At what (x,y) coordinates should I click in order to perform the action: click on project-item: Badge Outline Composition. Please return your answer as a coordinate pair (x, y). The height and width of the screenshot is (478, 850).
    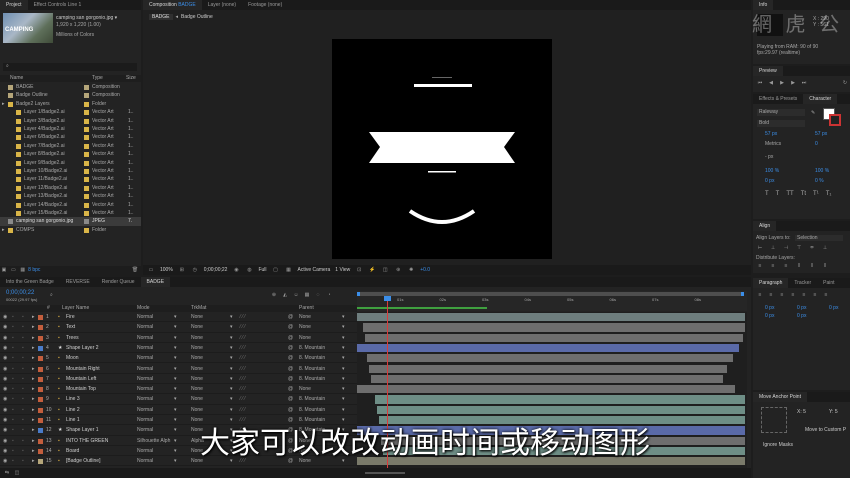
    Looking at the image, I should click on (70, 95).